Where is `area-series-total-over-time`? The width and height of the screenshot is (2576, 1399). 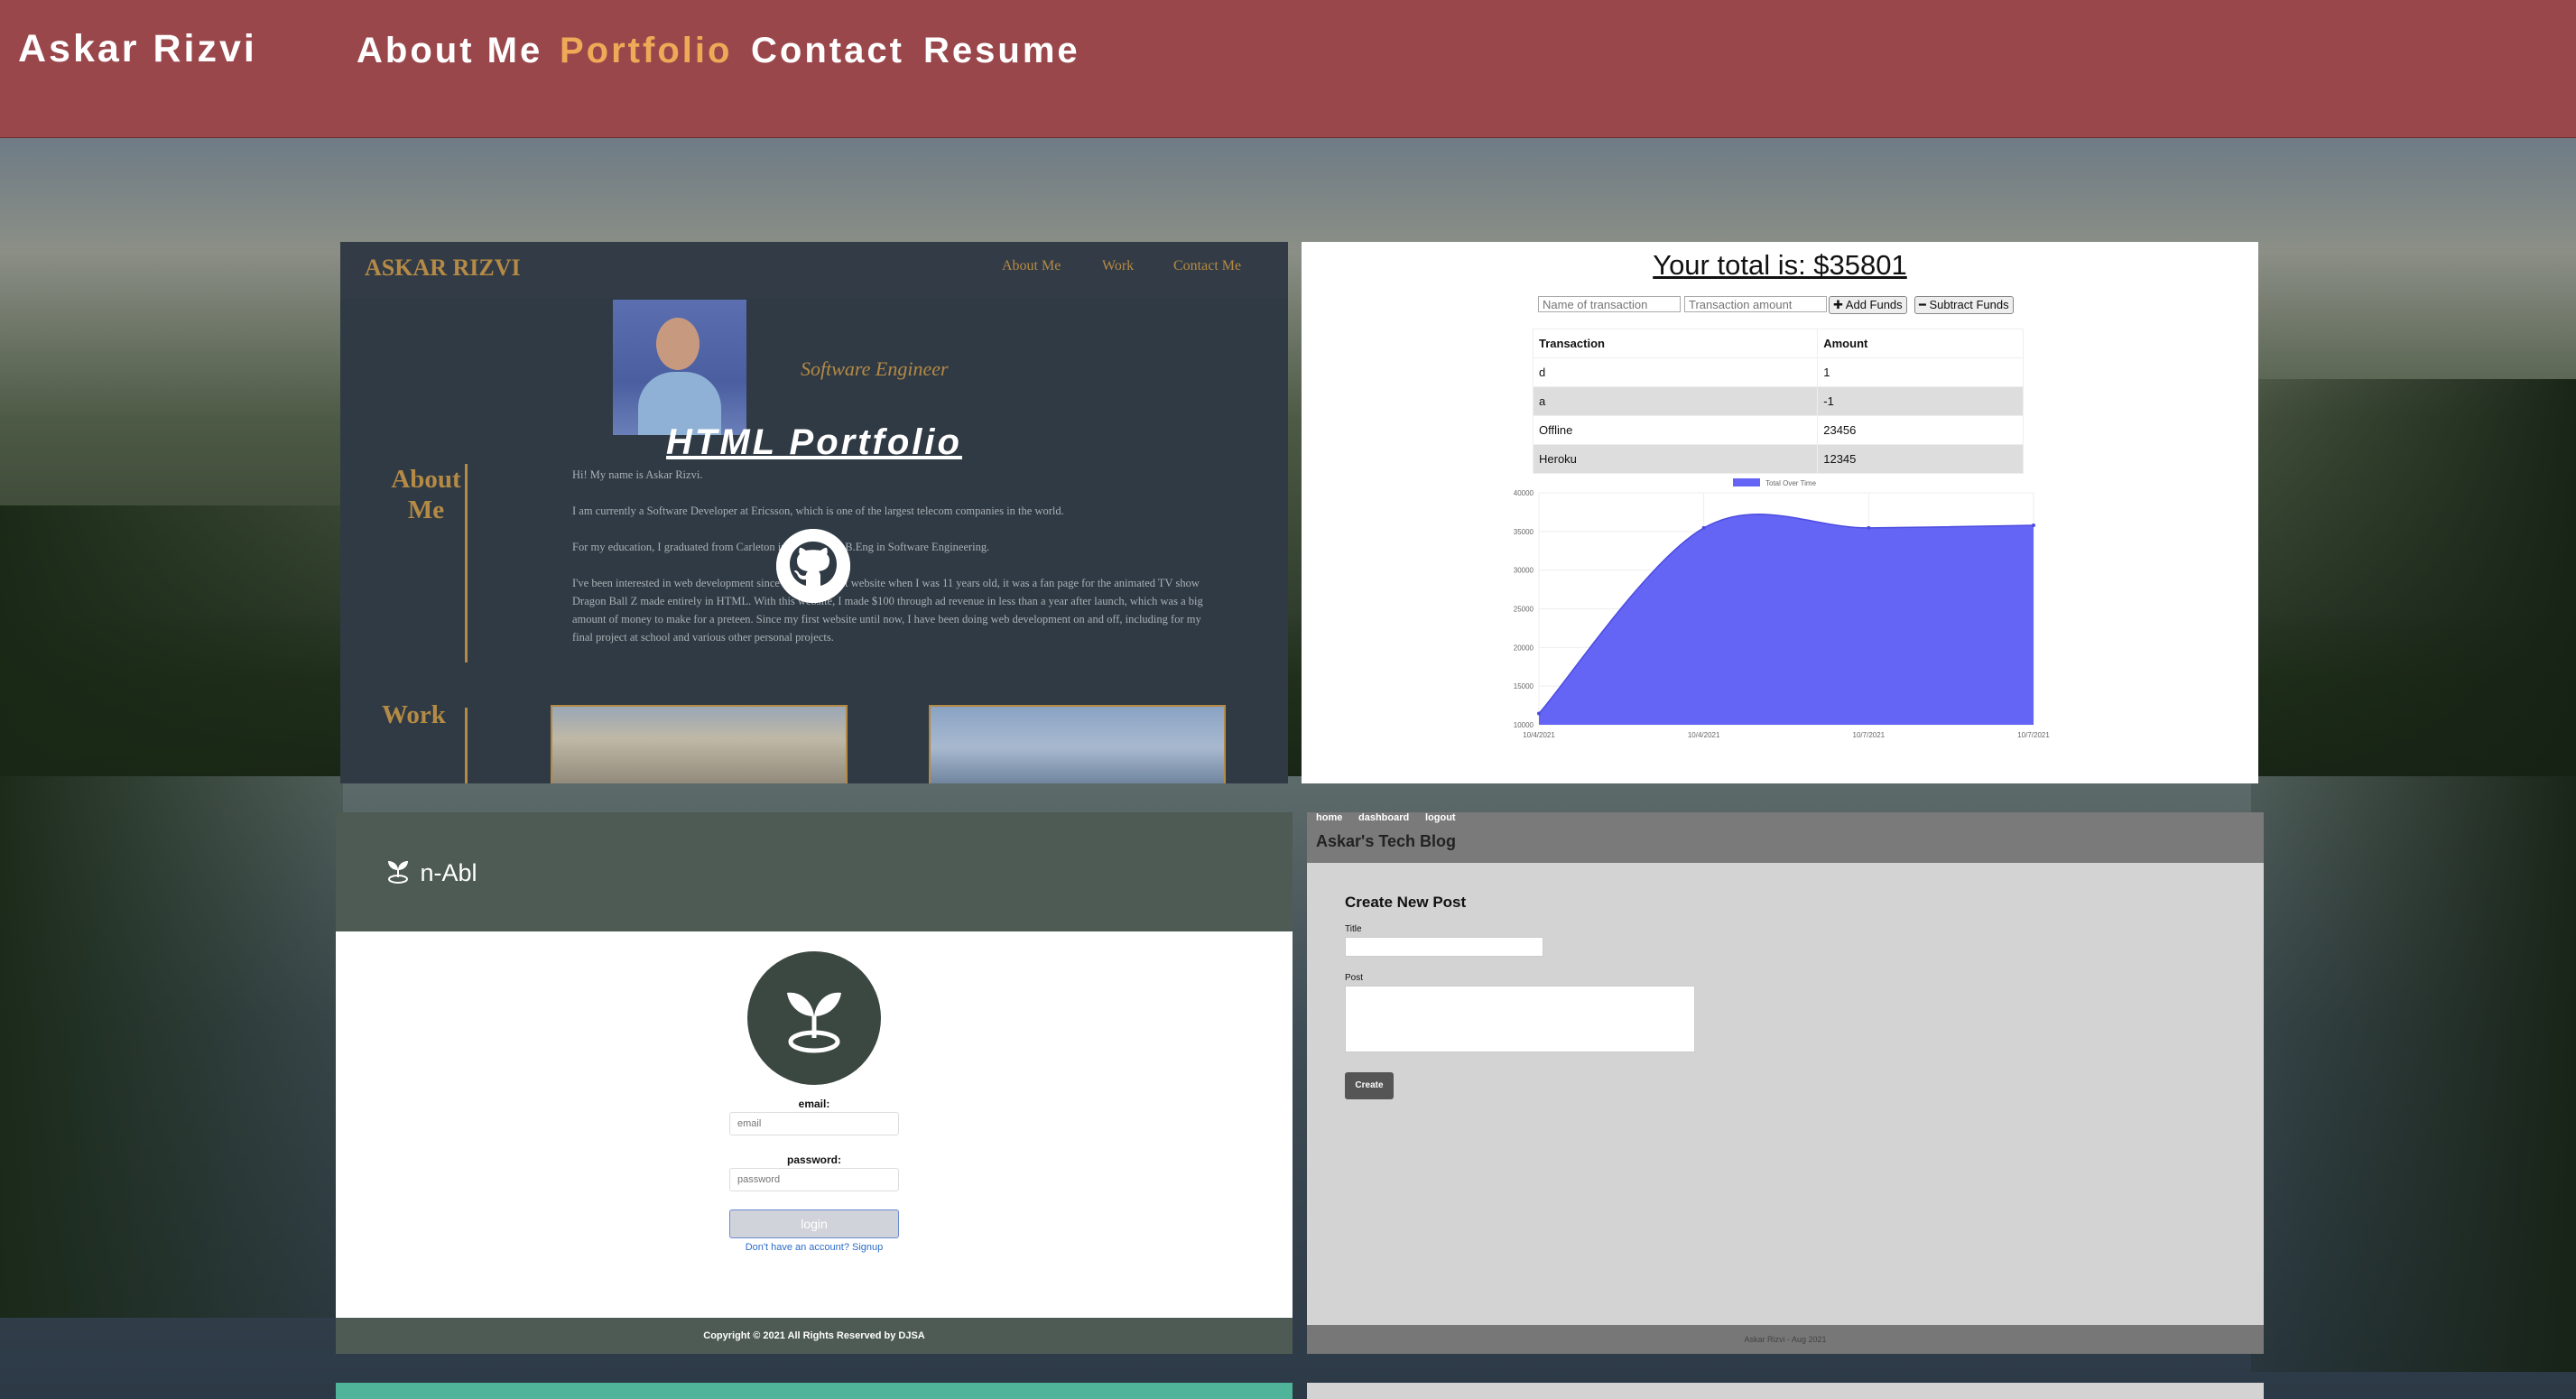 area-series-total-over-time is located at coordinates (1786, 620).